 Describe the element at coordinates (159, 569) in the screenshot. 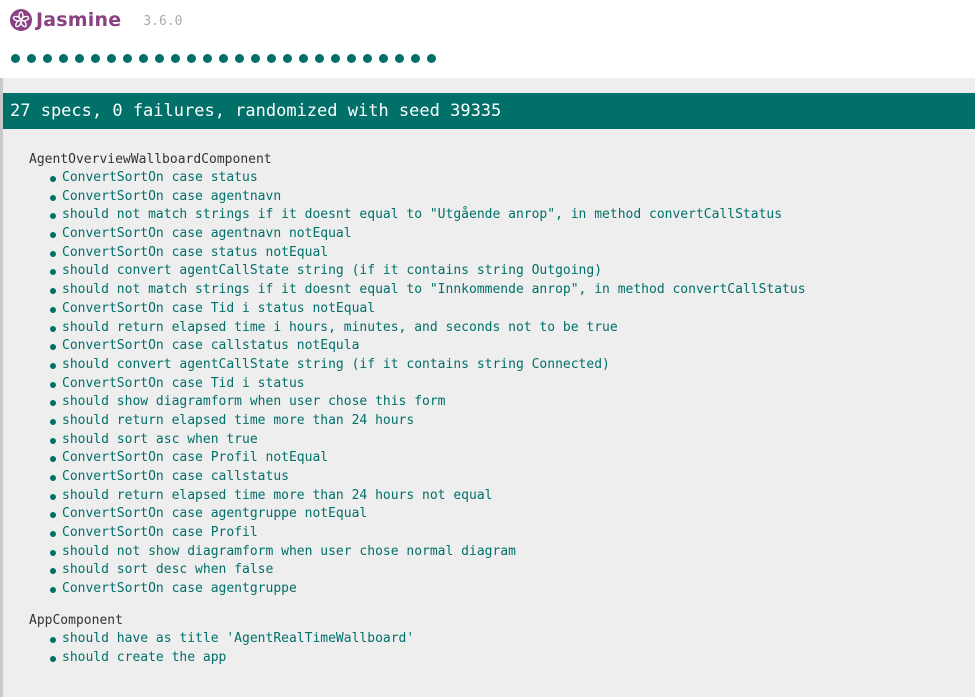

I see `spec-link: should sort desc when false` at that location.